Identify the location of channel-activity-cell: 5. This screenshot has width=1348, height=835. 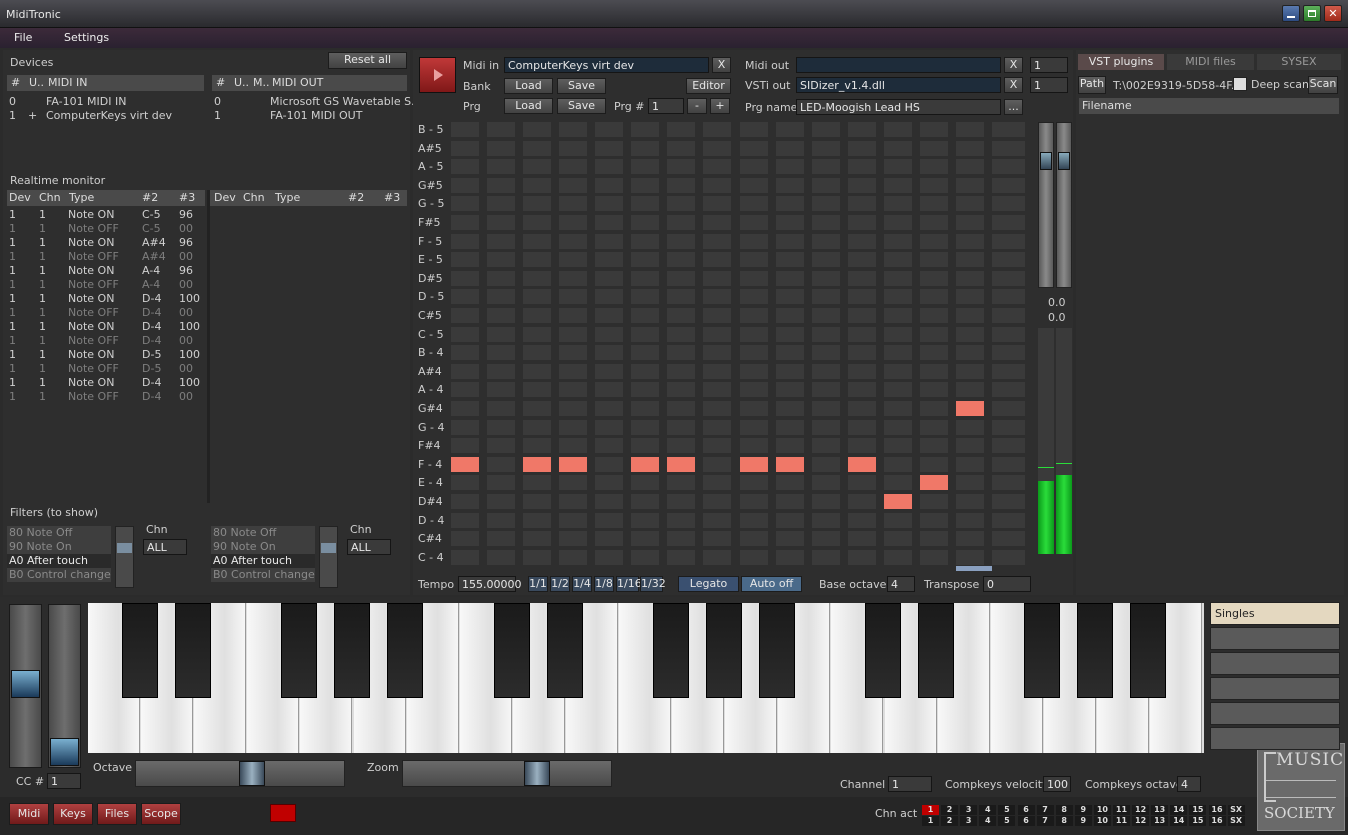
(1007, 821).